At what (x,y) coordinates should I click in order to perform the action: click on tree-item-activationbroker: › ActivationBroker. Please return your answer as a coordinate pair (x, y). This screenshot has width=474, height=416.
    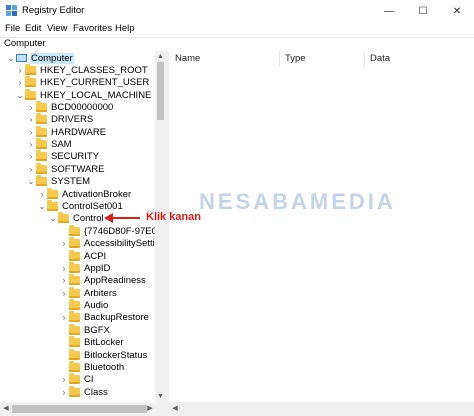
    Looking at the image, I should click on (84, 193).